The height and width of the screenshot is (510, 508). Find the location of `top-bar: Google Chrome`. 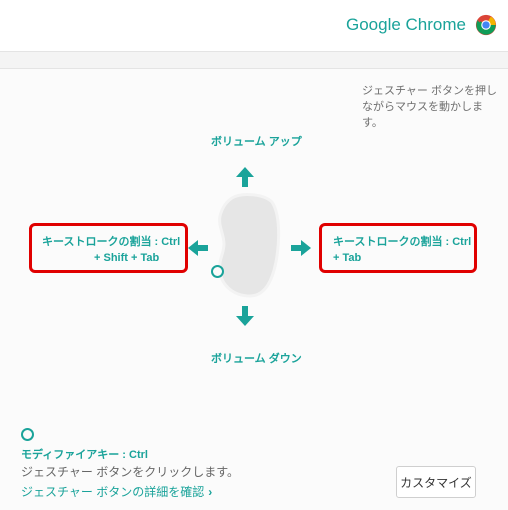

top-bar: Google Chrome is located at coordinates (254, 26).